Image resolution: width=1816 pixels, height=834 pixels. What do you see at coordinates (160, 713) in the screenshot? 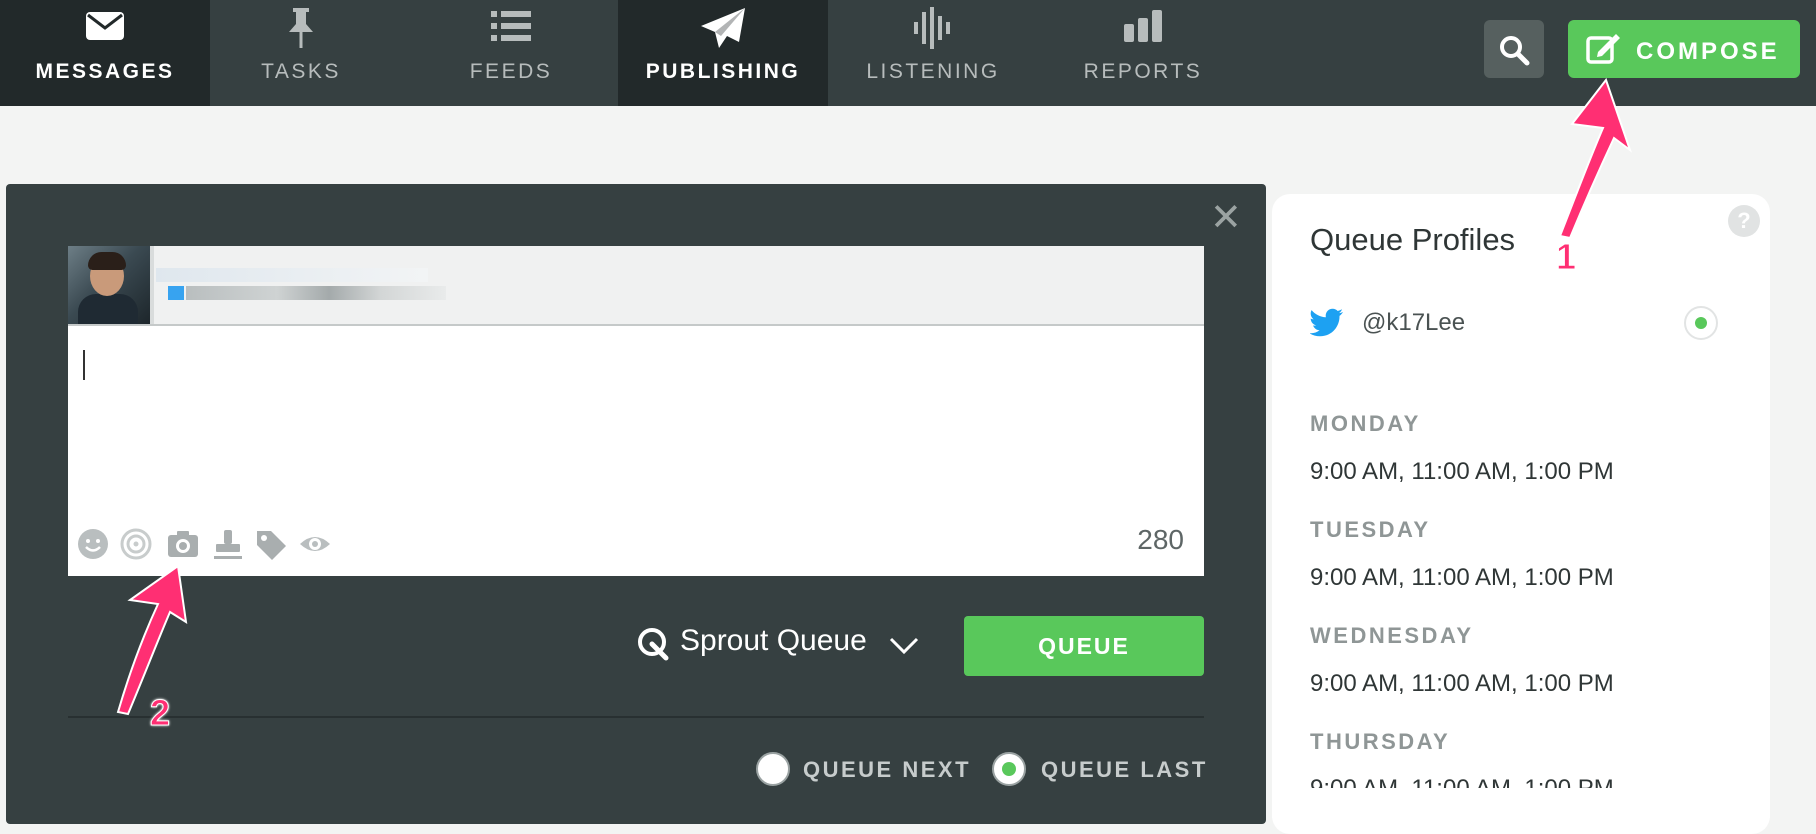
I see `annotation-step-2: 2` at bounding box center [160, 713].